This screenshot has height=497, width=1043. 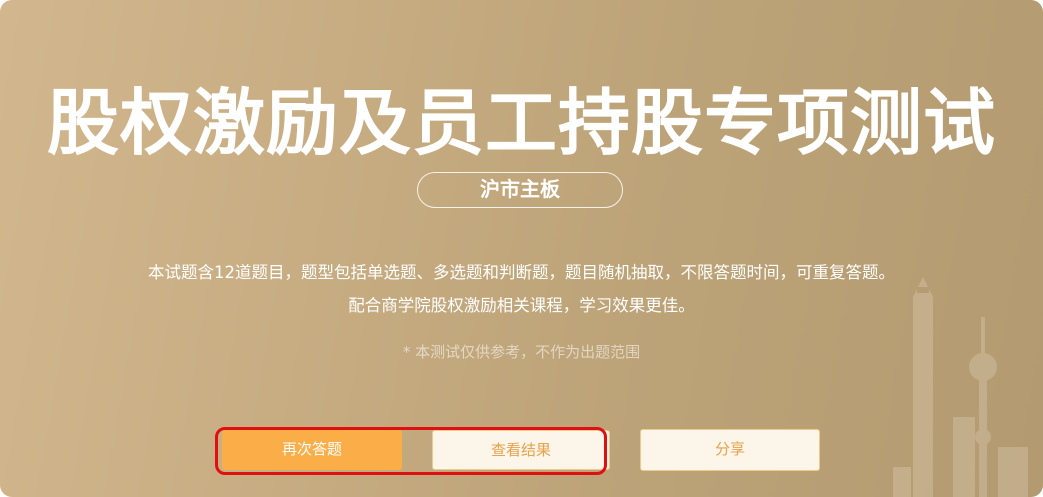 I want to click on quiz-description-line2: 配合商学院股权激励相关课程，学习效果更佳。, so click(x=521, y=305).